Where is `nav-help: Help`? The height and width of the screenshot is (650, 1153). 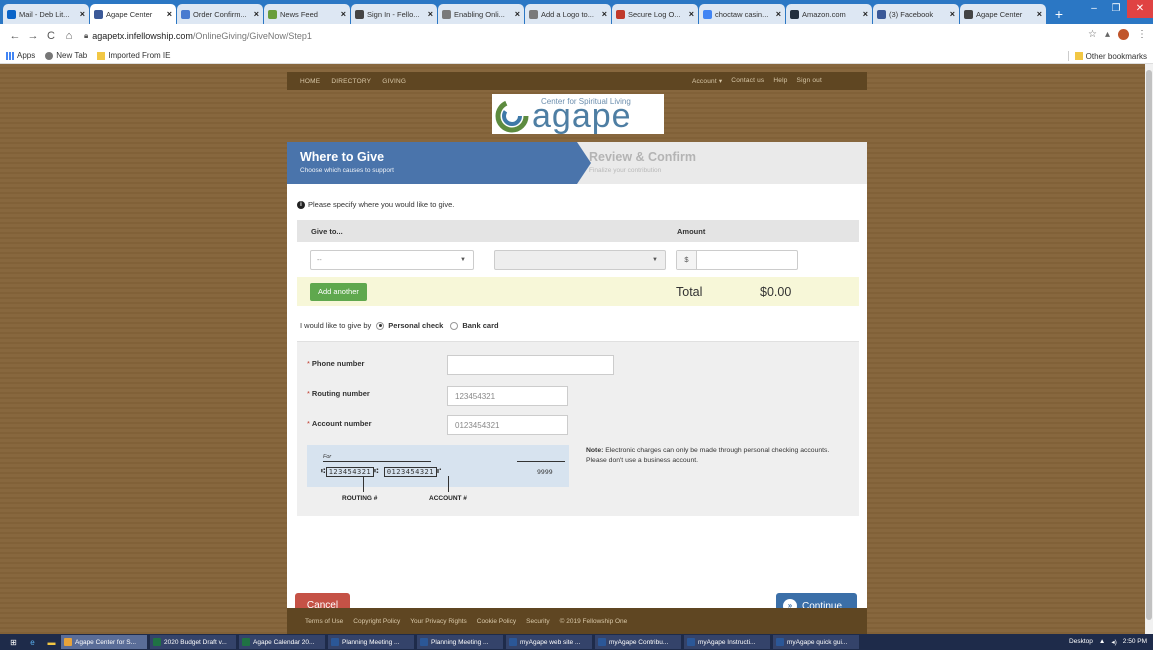 nav-help: Help is located at coordinates (780, 81).